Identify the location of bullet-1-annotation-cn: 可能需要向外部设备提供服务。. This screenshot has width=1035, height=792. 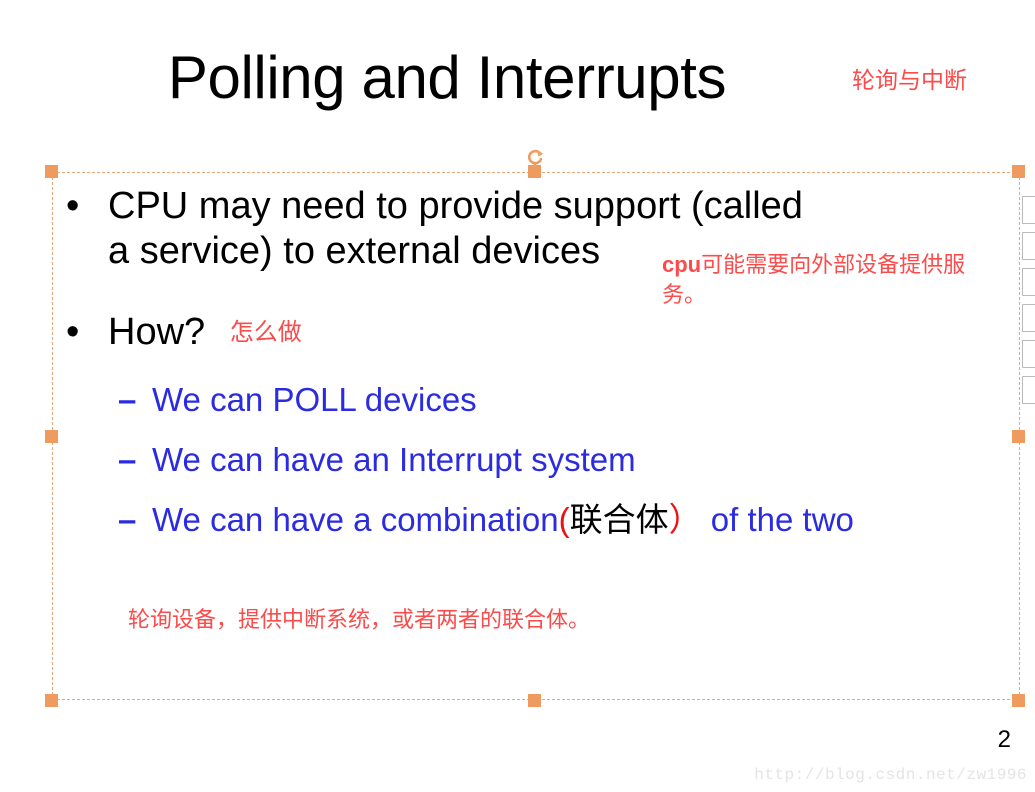
(814, 280).